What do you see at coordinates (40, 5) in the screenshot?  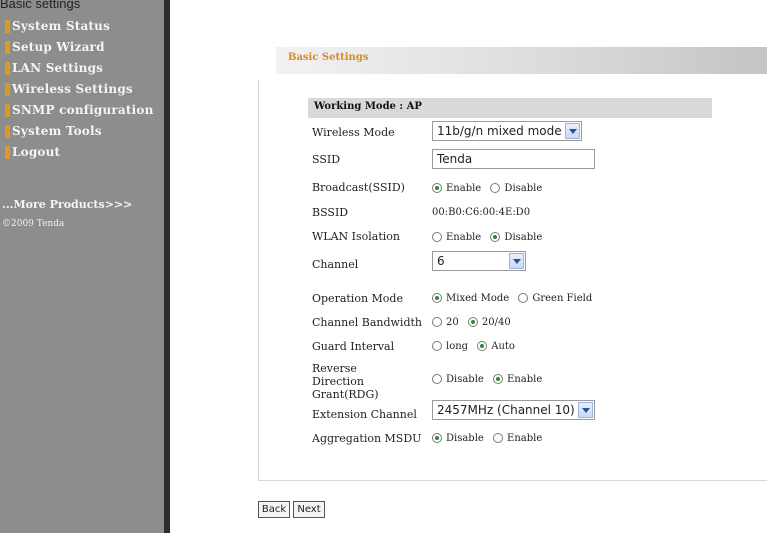 I see `page-caption: Basic settings` at bounding box center [40, 5].